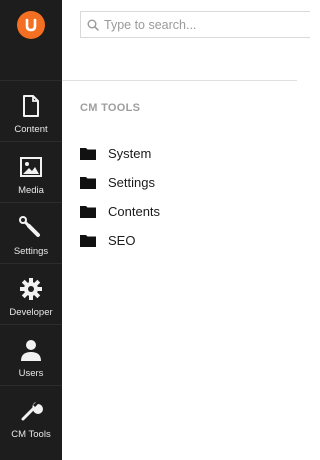 The image size is (320, 460). What do you see at coordinates (31, 312) in the screenshot?
I see `sidebar-item-label: Developer` at bounding box center [31, 312].